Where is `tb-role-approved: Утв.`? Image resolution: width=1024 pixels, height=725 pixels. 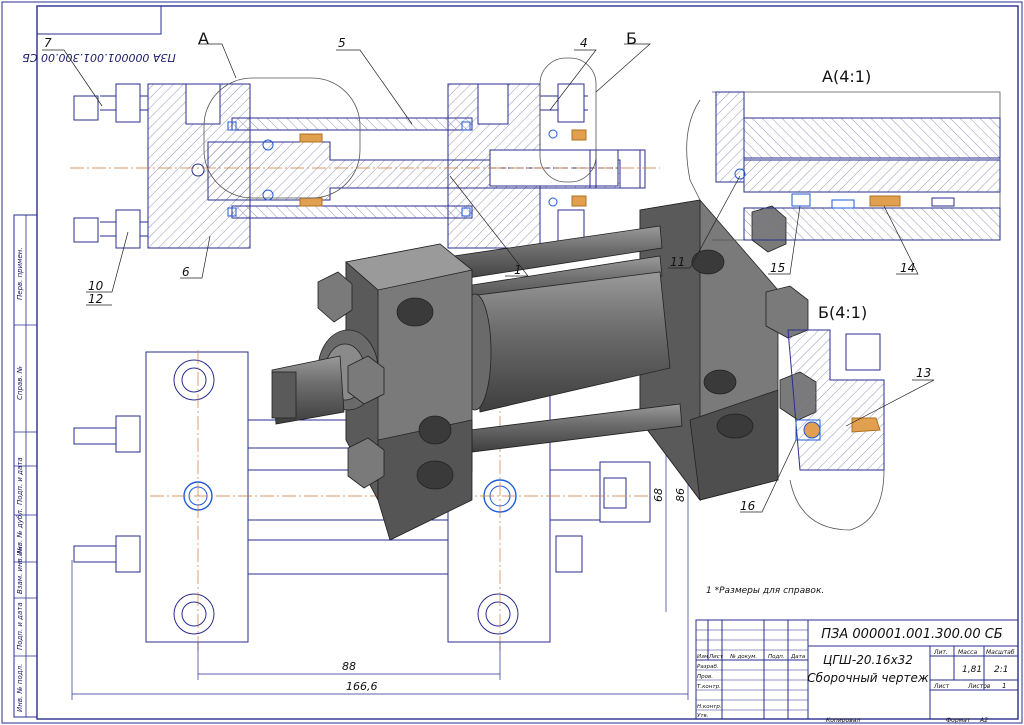 tb-role-approved: Утв. is located at coordinates (703, 716).